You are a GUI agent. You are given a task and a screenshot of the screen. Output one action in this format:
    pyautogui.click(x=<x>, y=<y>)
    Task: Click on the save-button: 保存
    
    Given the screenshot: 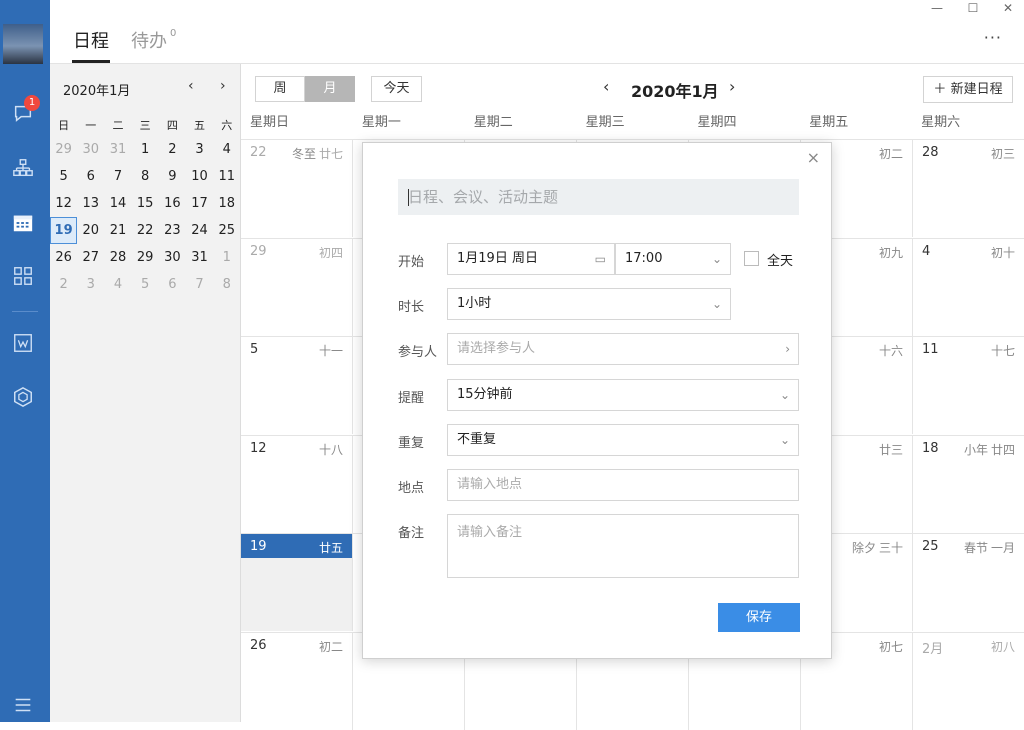 What is the action you would take?
    pyautogui.click(x=759, y=617)
    